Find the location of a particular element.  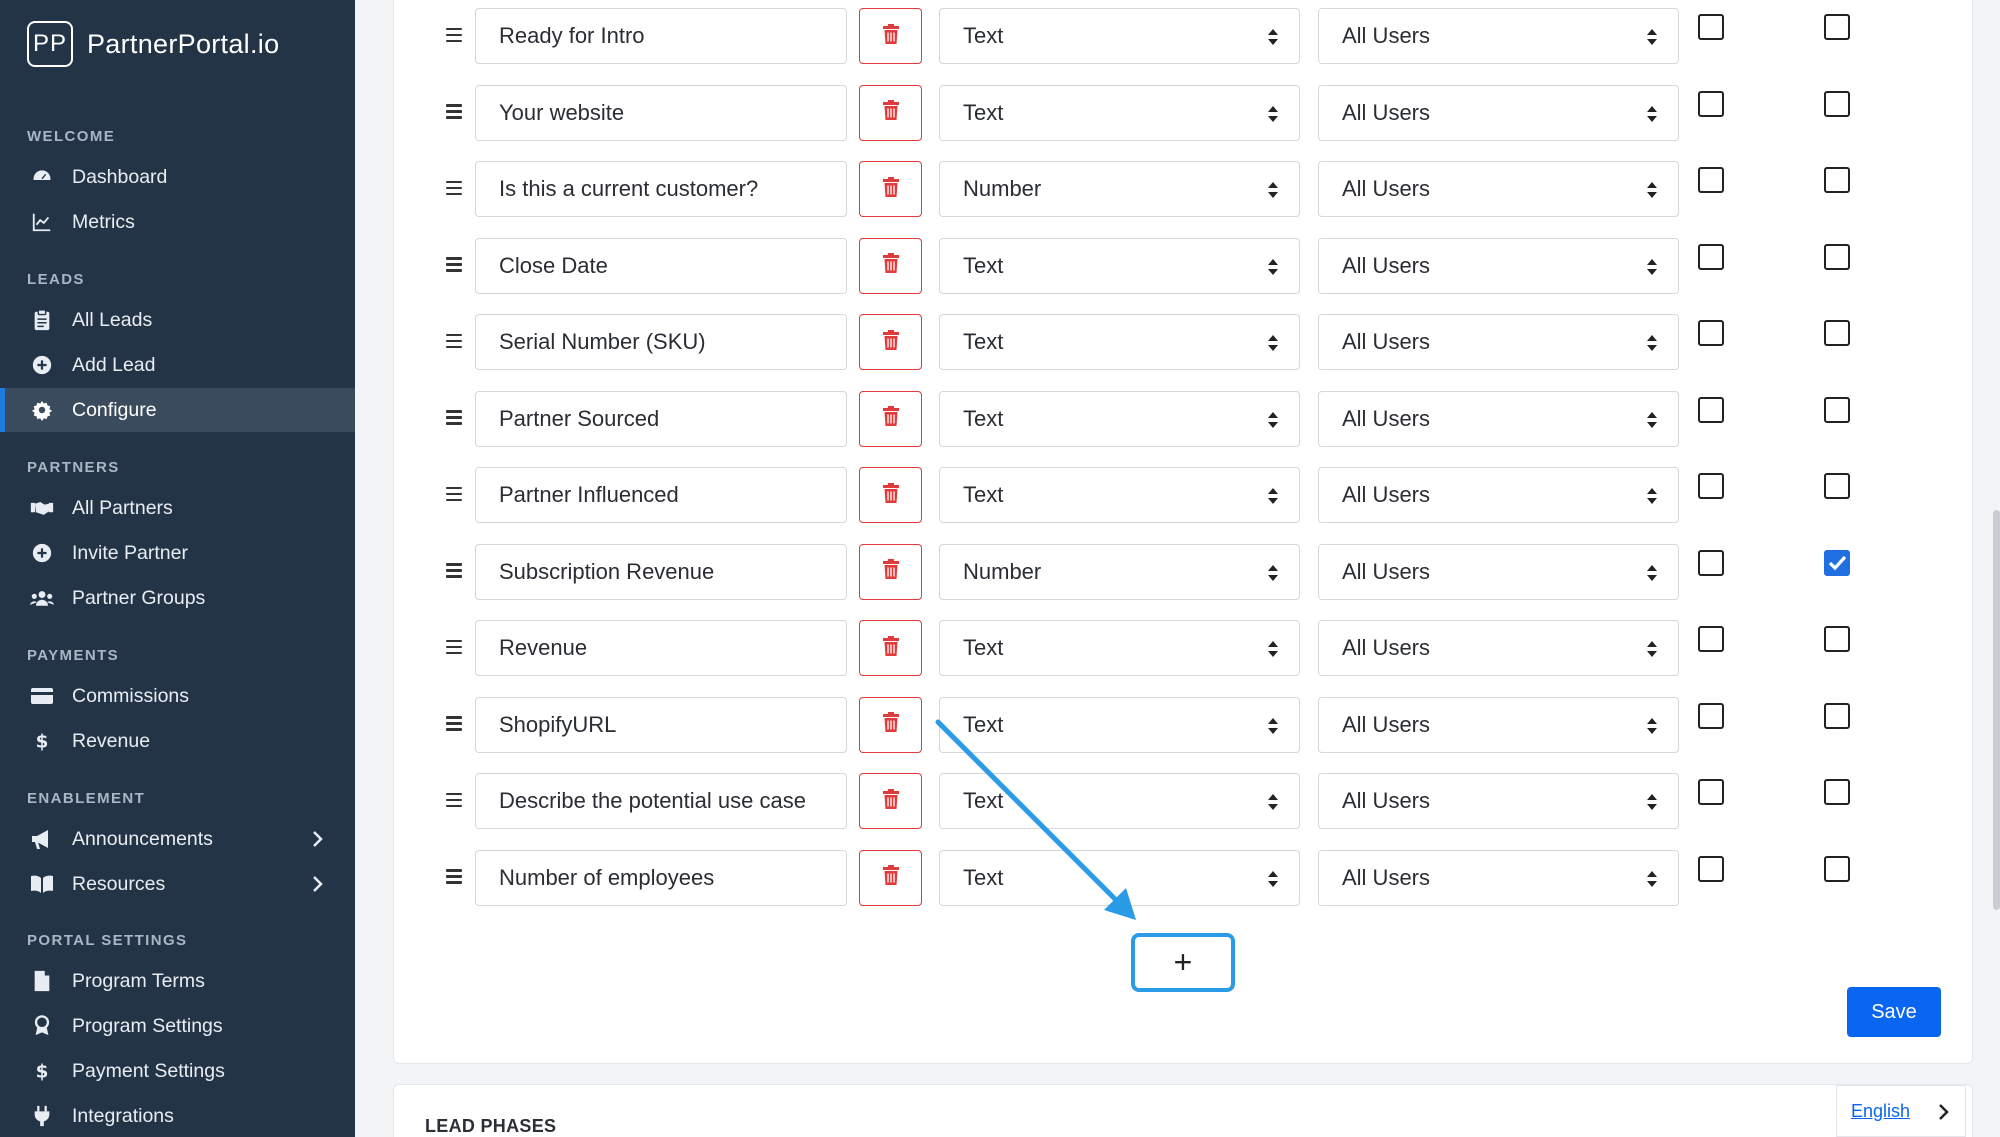

field-name-input: Revenue is located at coordinates (661, 648).